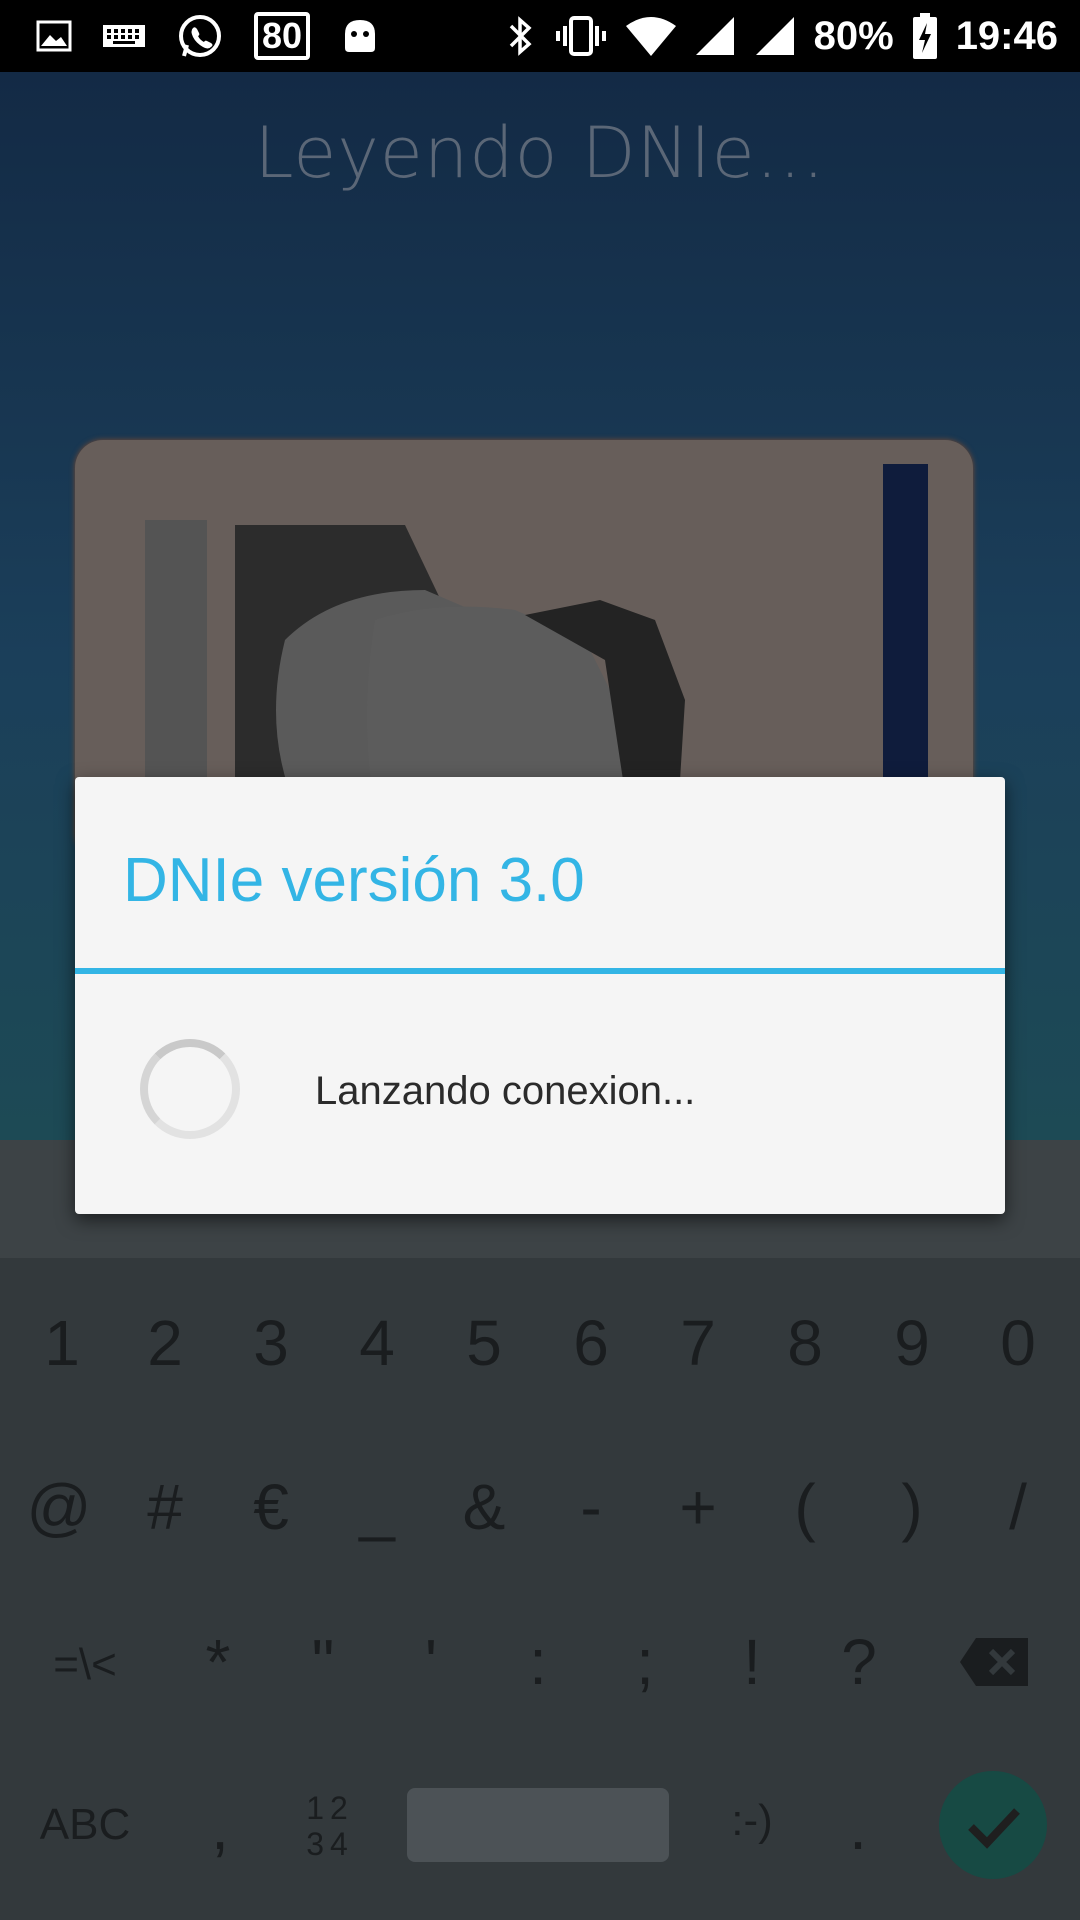  Describe the element at coordinates (190, 1089) in the screenshot. I see `loading-spinner` at that location.